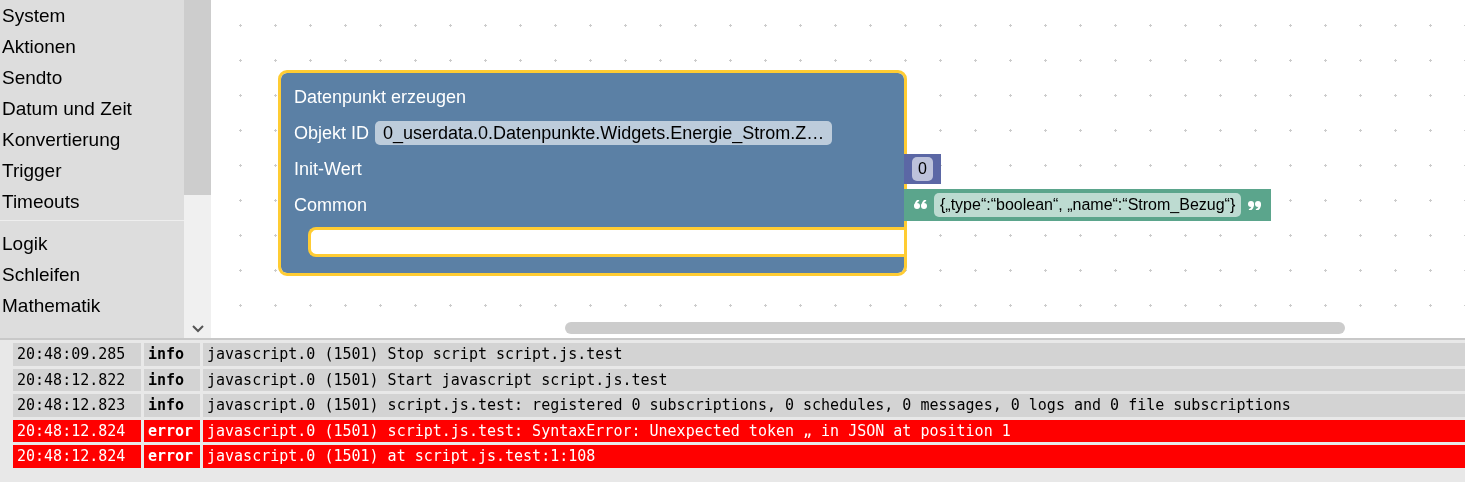 Image resolution: width=1465 pixels, height=482 pixels. I want to click on input-label: Common, so click(331, 205).